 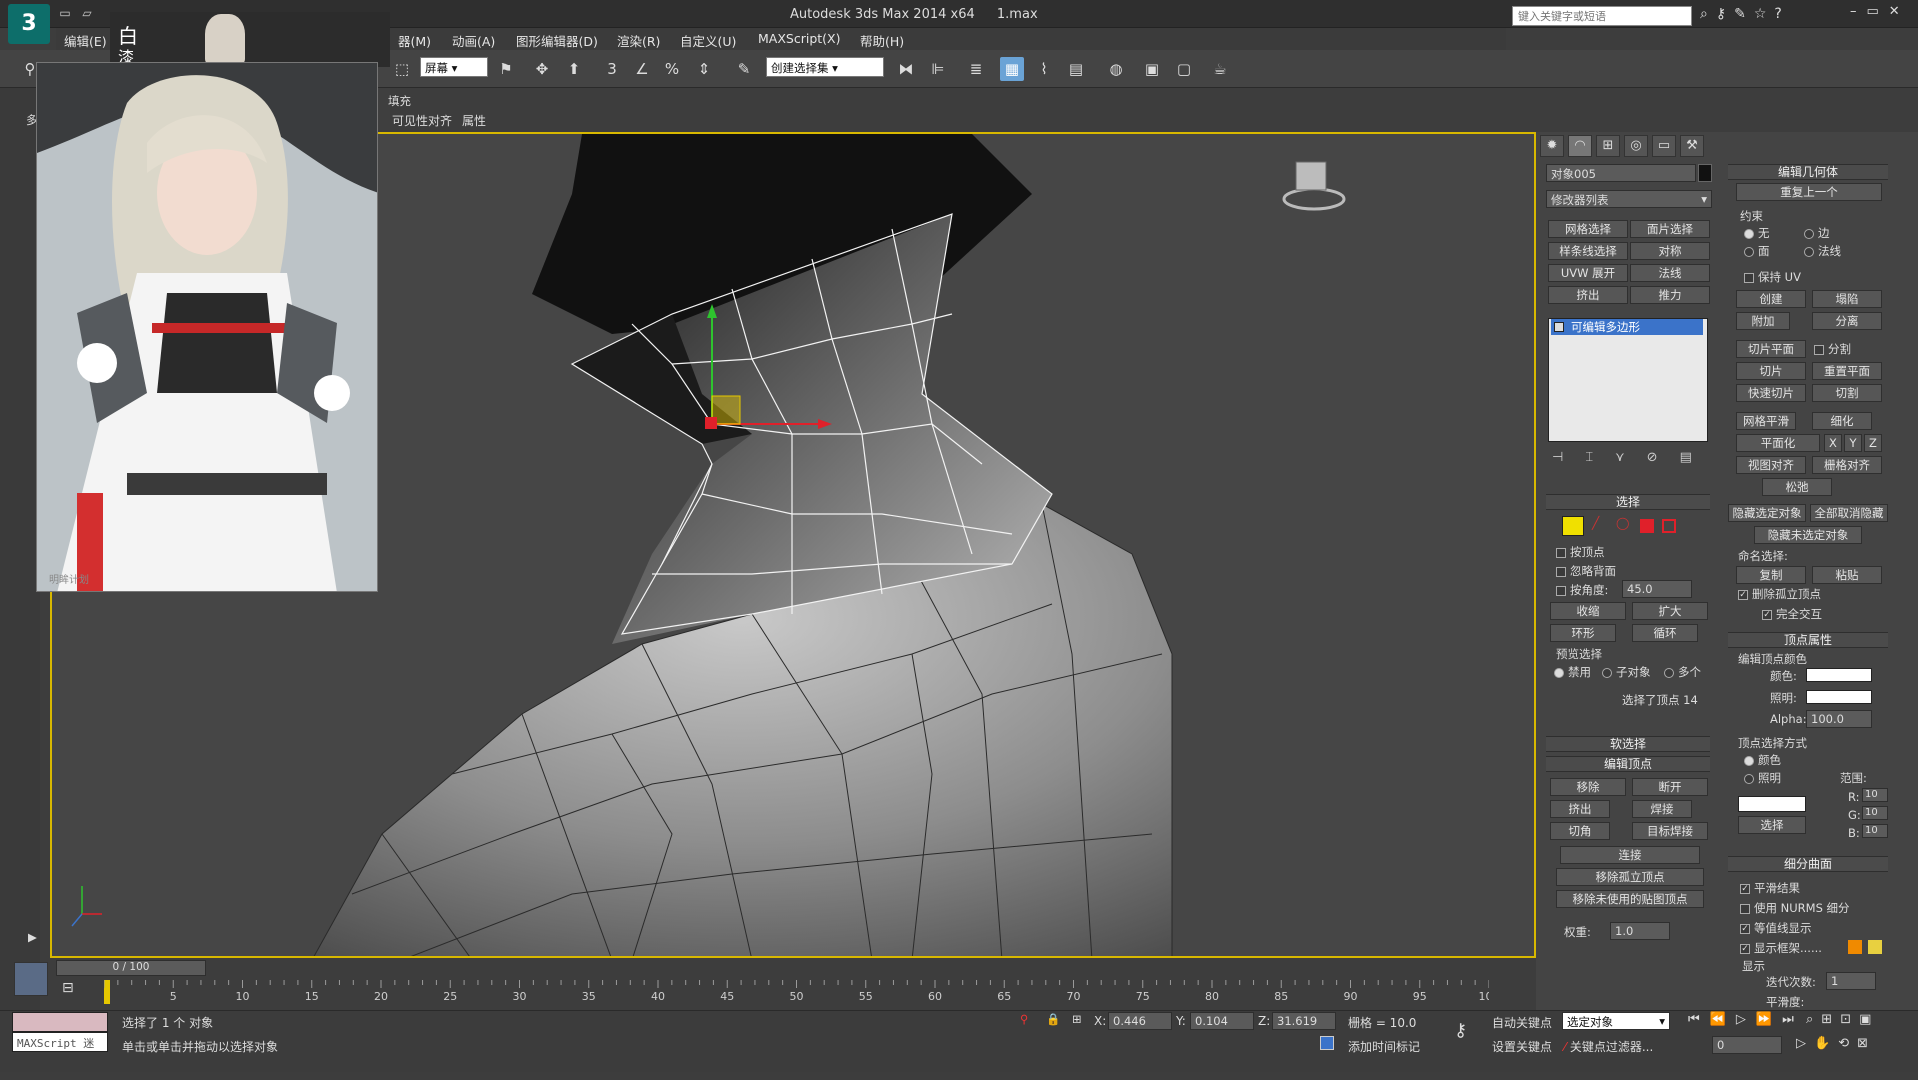 What do you see at coordinates (976, 69) in the screenshot?
I see `layer-icon: ≣` at bounding box center [976, 69].